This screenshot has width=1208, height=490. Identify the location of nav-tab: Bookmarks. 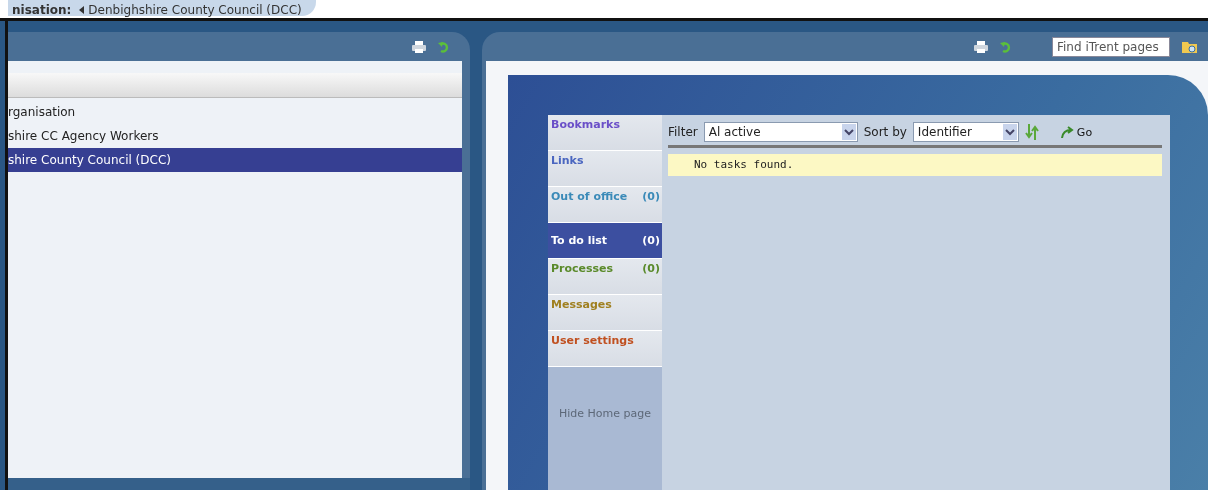
(605, 133).